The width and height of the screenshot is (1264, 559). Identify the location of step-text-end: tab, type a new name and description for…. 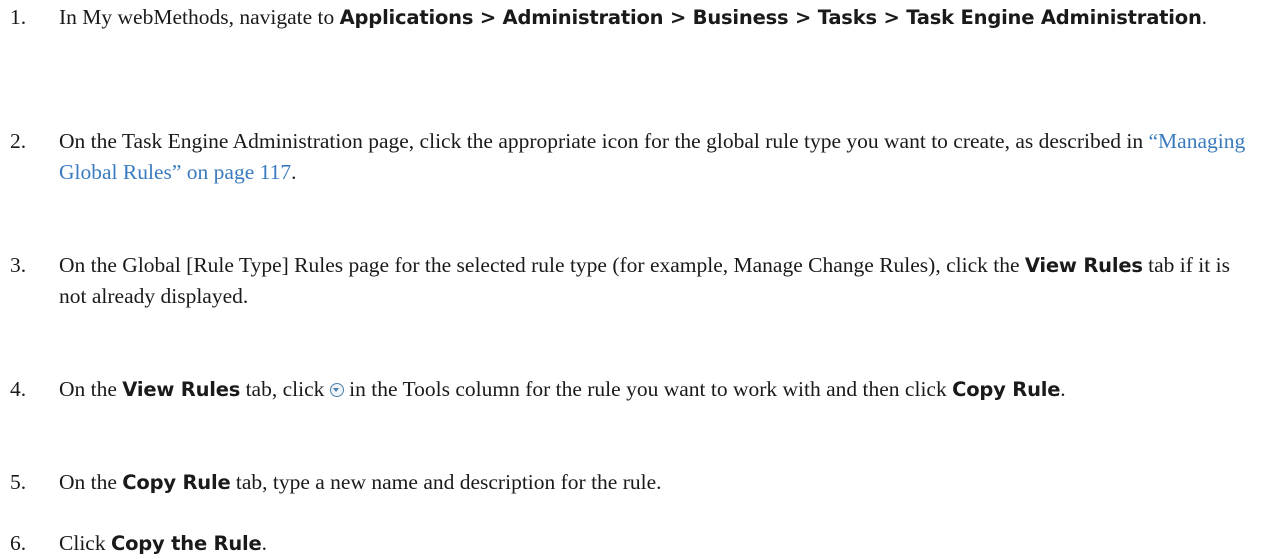
(446, 482).